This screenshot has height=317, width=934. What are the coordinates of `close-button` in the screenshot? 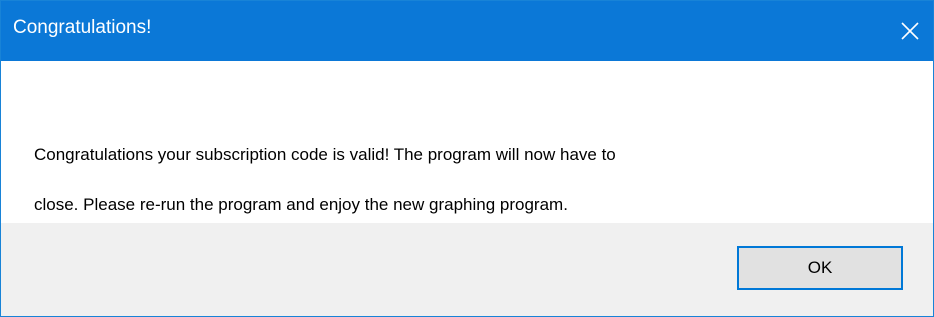 It's located at (910, 31).